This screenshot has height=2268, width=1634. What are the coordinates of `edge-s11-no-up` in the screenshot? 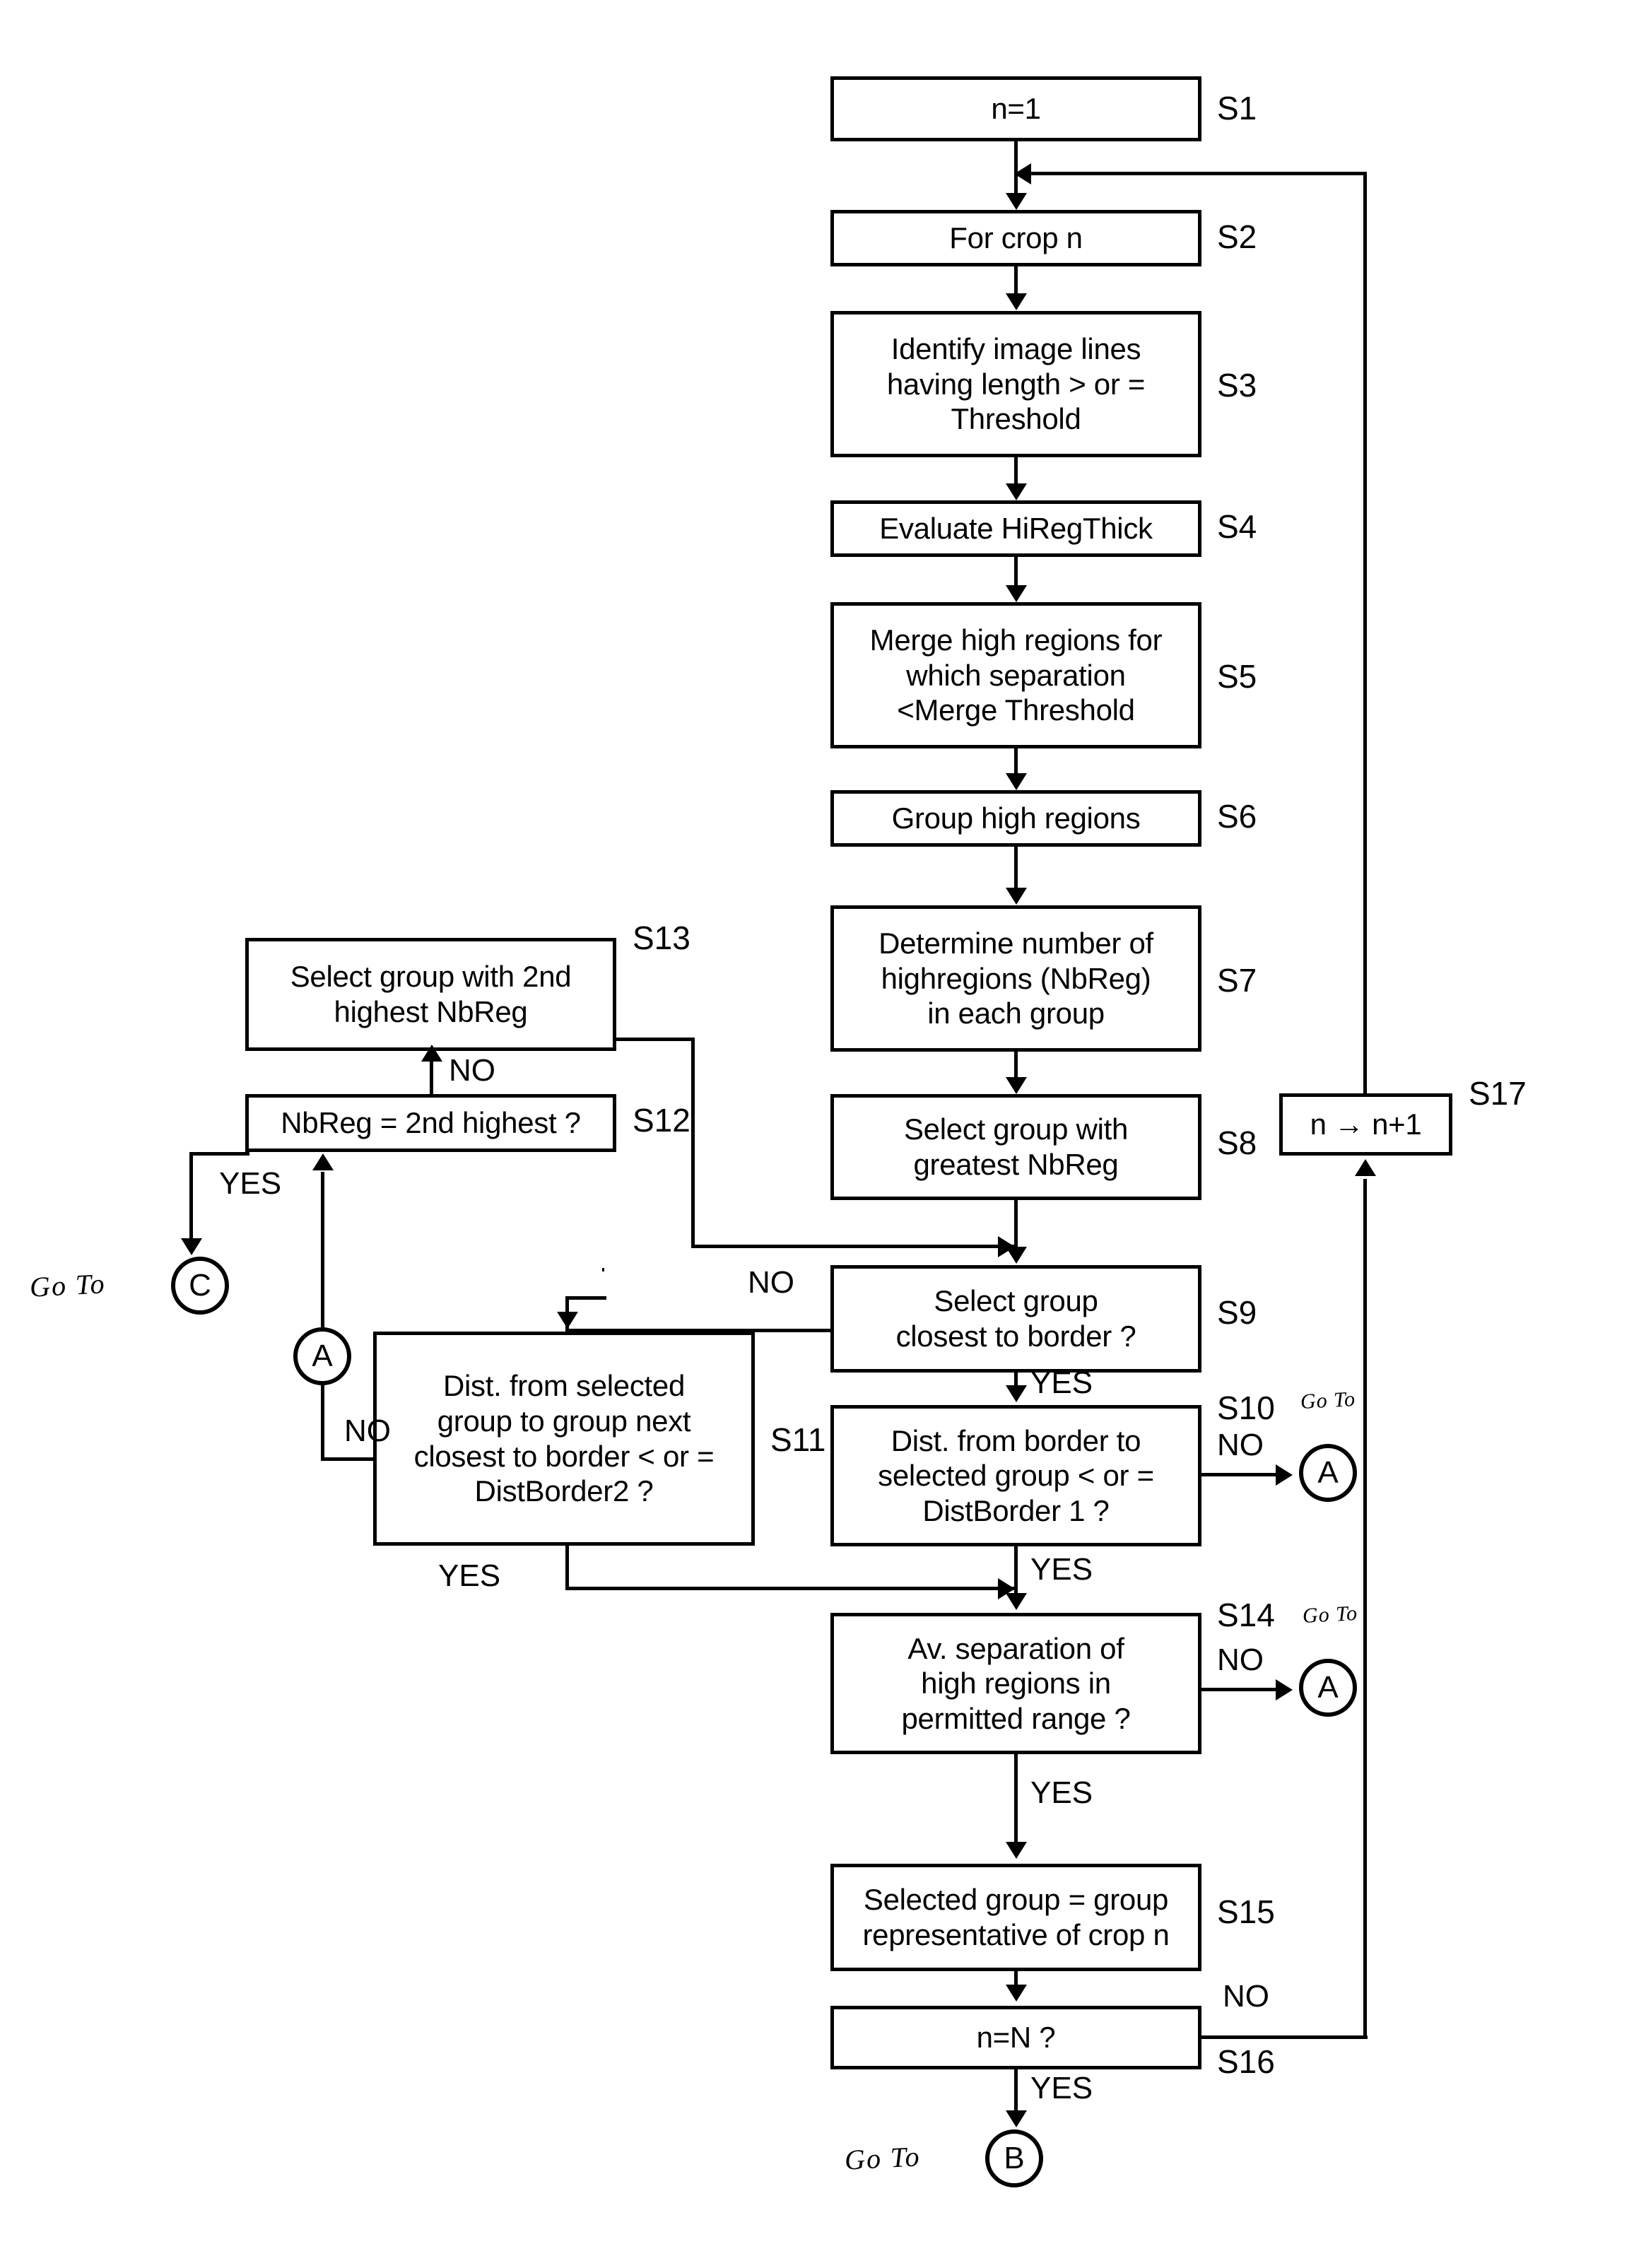 It's located at (322, 1422).